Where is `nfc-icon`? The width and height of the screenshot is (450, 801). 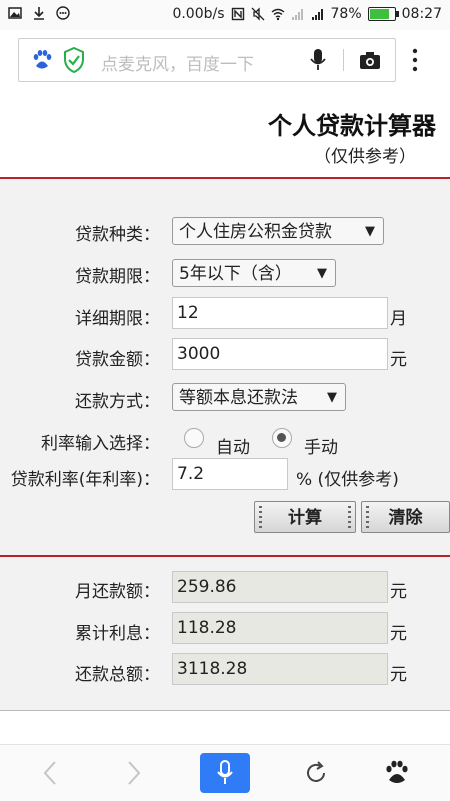
nfc-icon is located at coordinates (237, 14).